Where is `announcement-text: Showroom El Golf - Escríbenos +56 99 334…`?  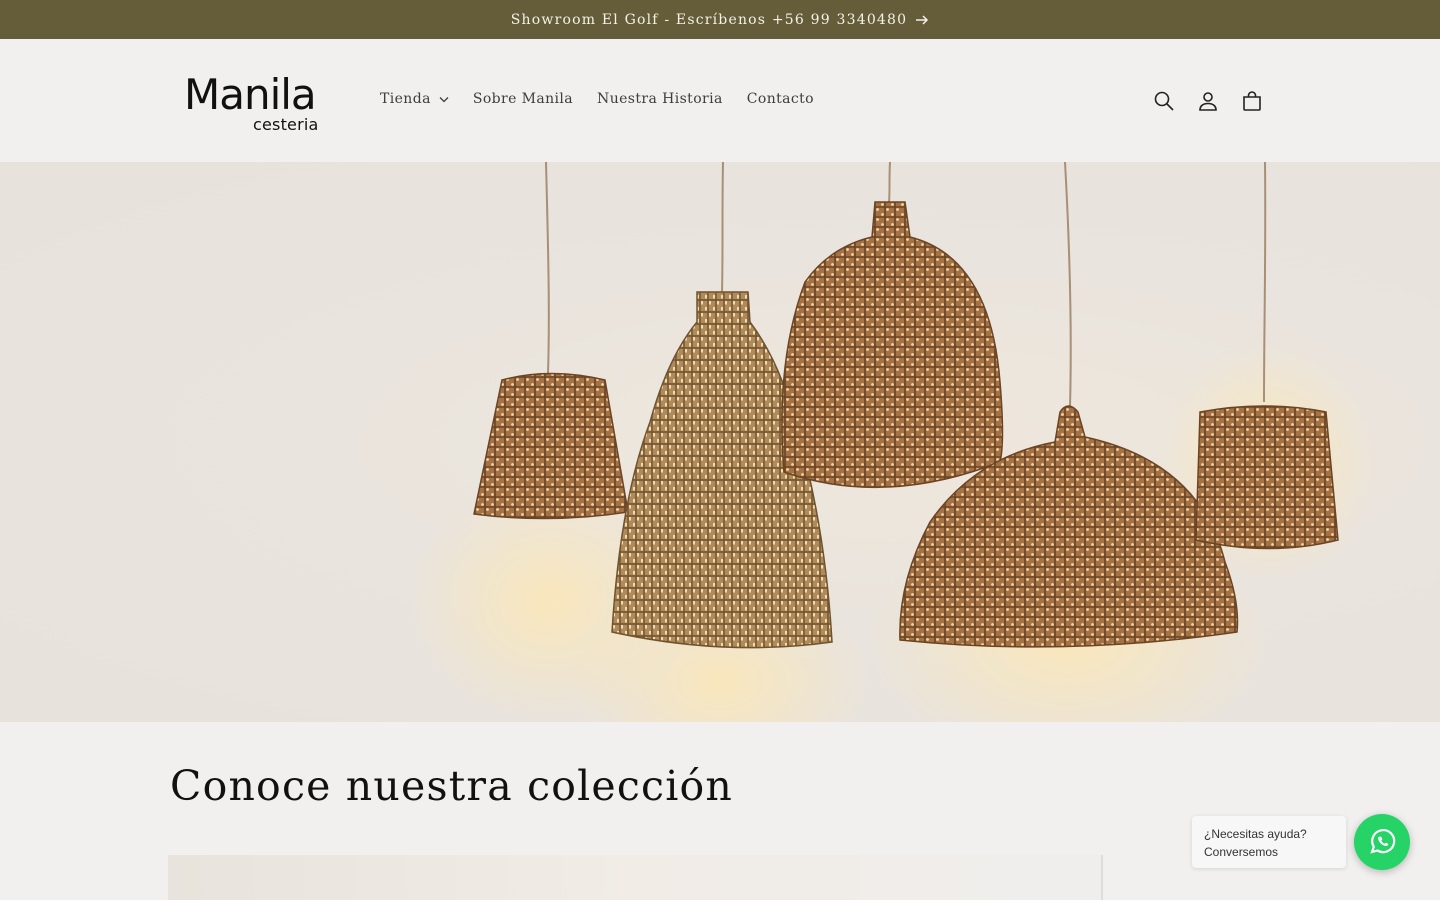
announcement-text: Showroom El Golf - Escríbenos +56 99 334… is located at coordinates (709, 19).